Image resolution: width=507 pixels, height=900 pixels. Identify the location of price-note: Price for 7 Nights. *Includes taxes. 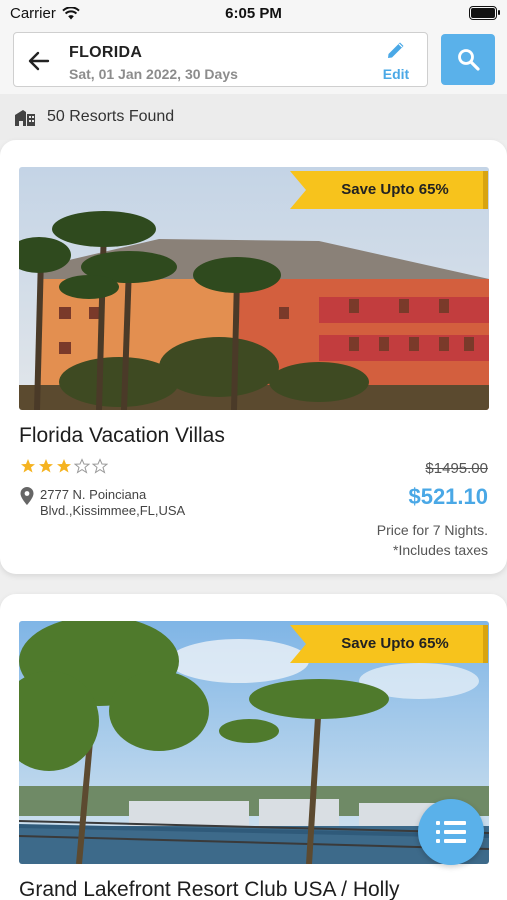
(432, 540).